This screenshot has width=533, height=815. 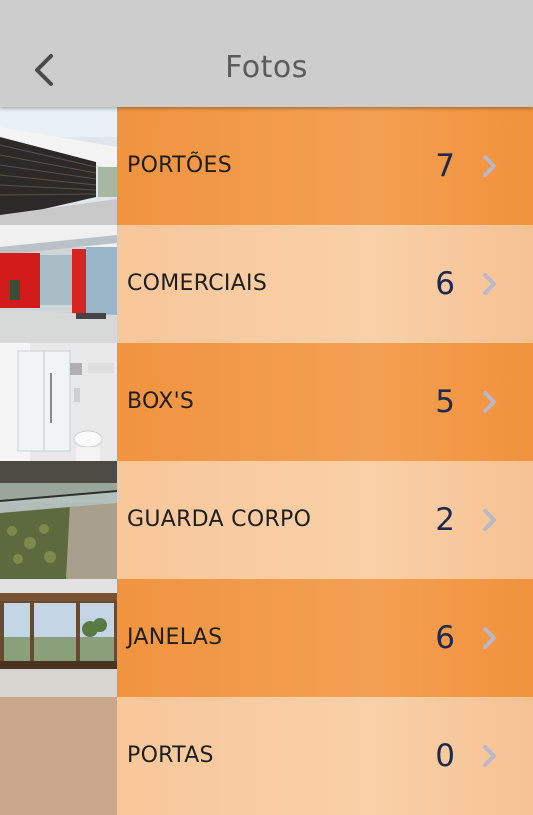 What do you see at coordinates (58, 638) in the screenshot?
I see `window-view-photo` at bounding box center [58, 638].